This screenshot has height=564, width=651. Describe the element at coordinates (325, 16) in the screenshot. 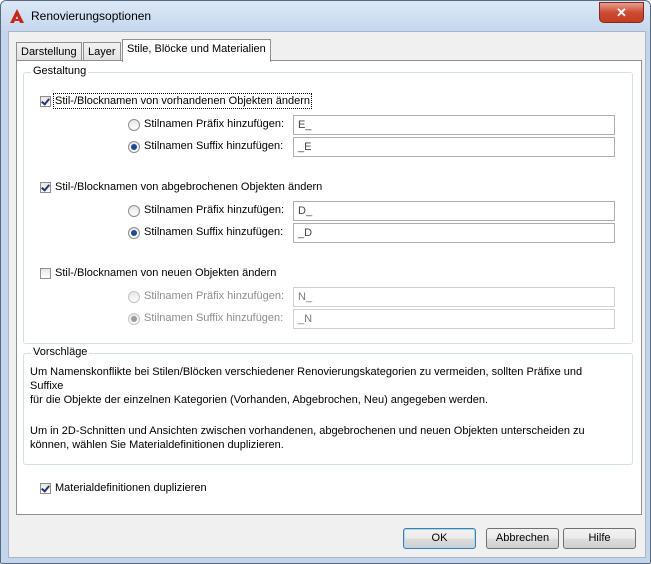

I see `title-bar: Renovierungsoptionen ✕` at that location.